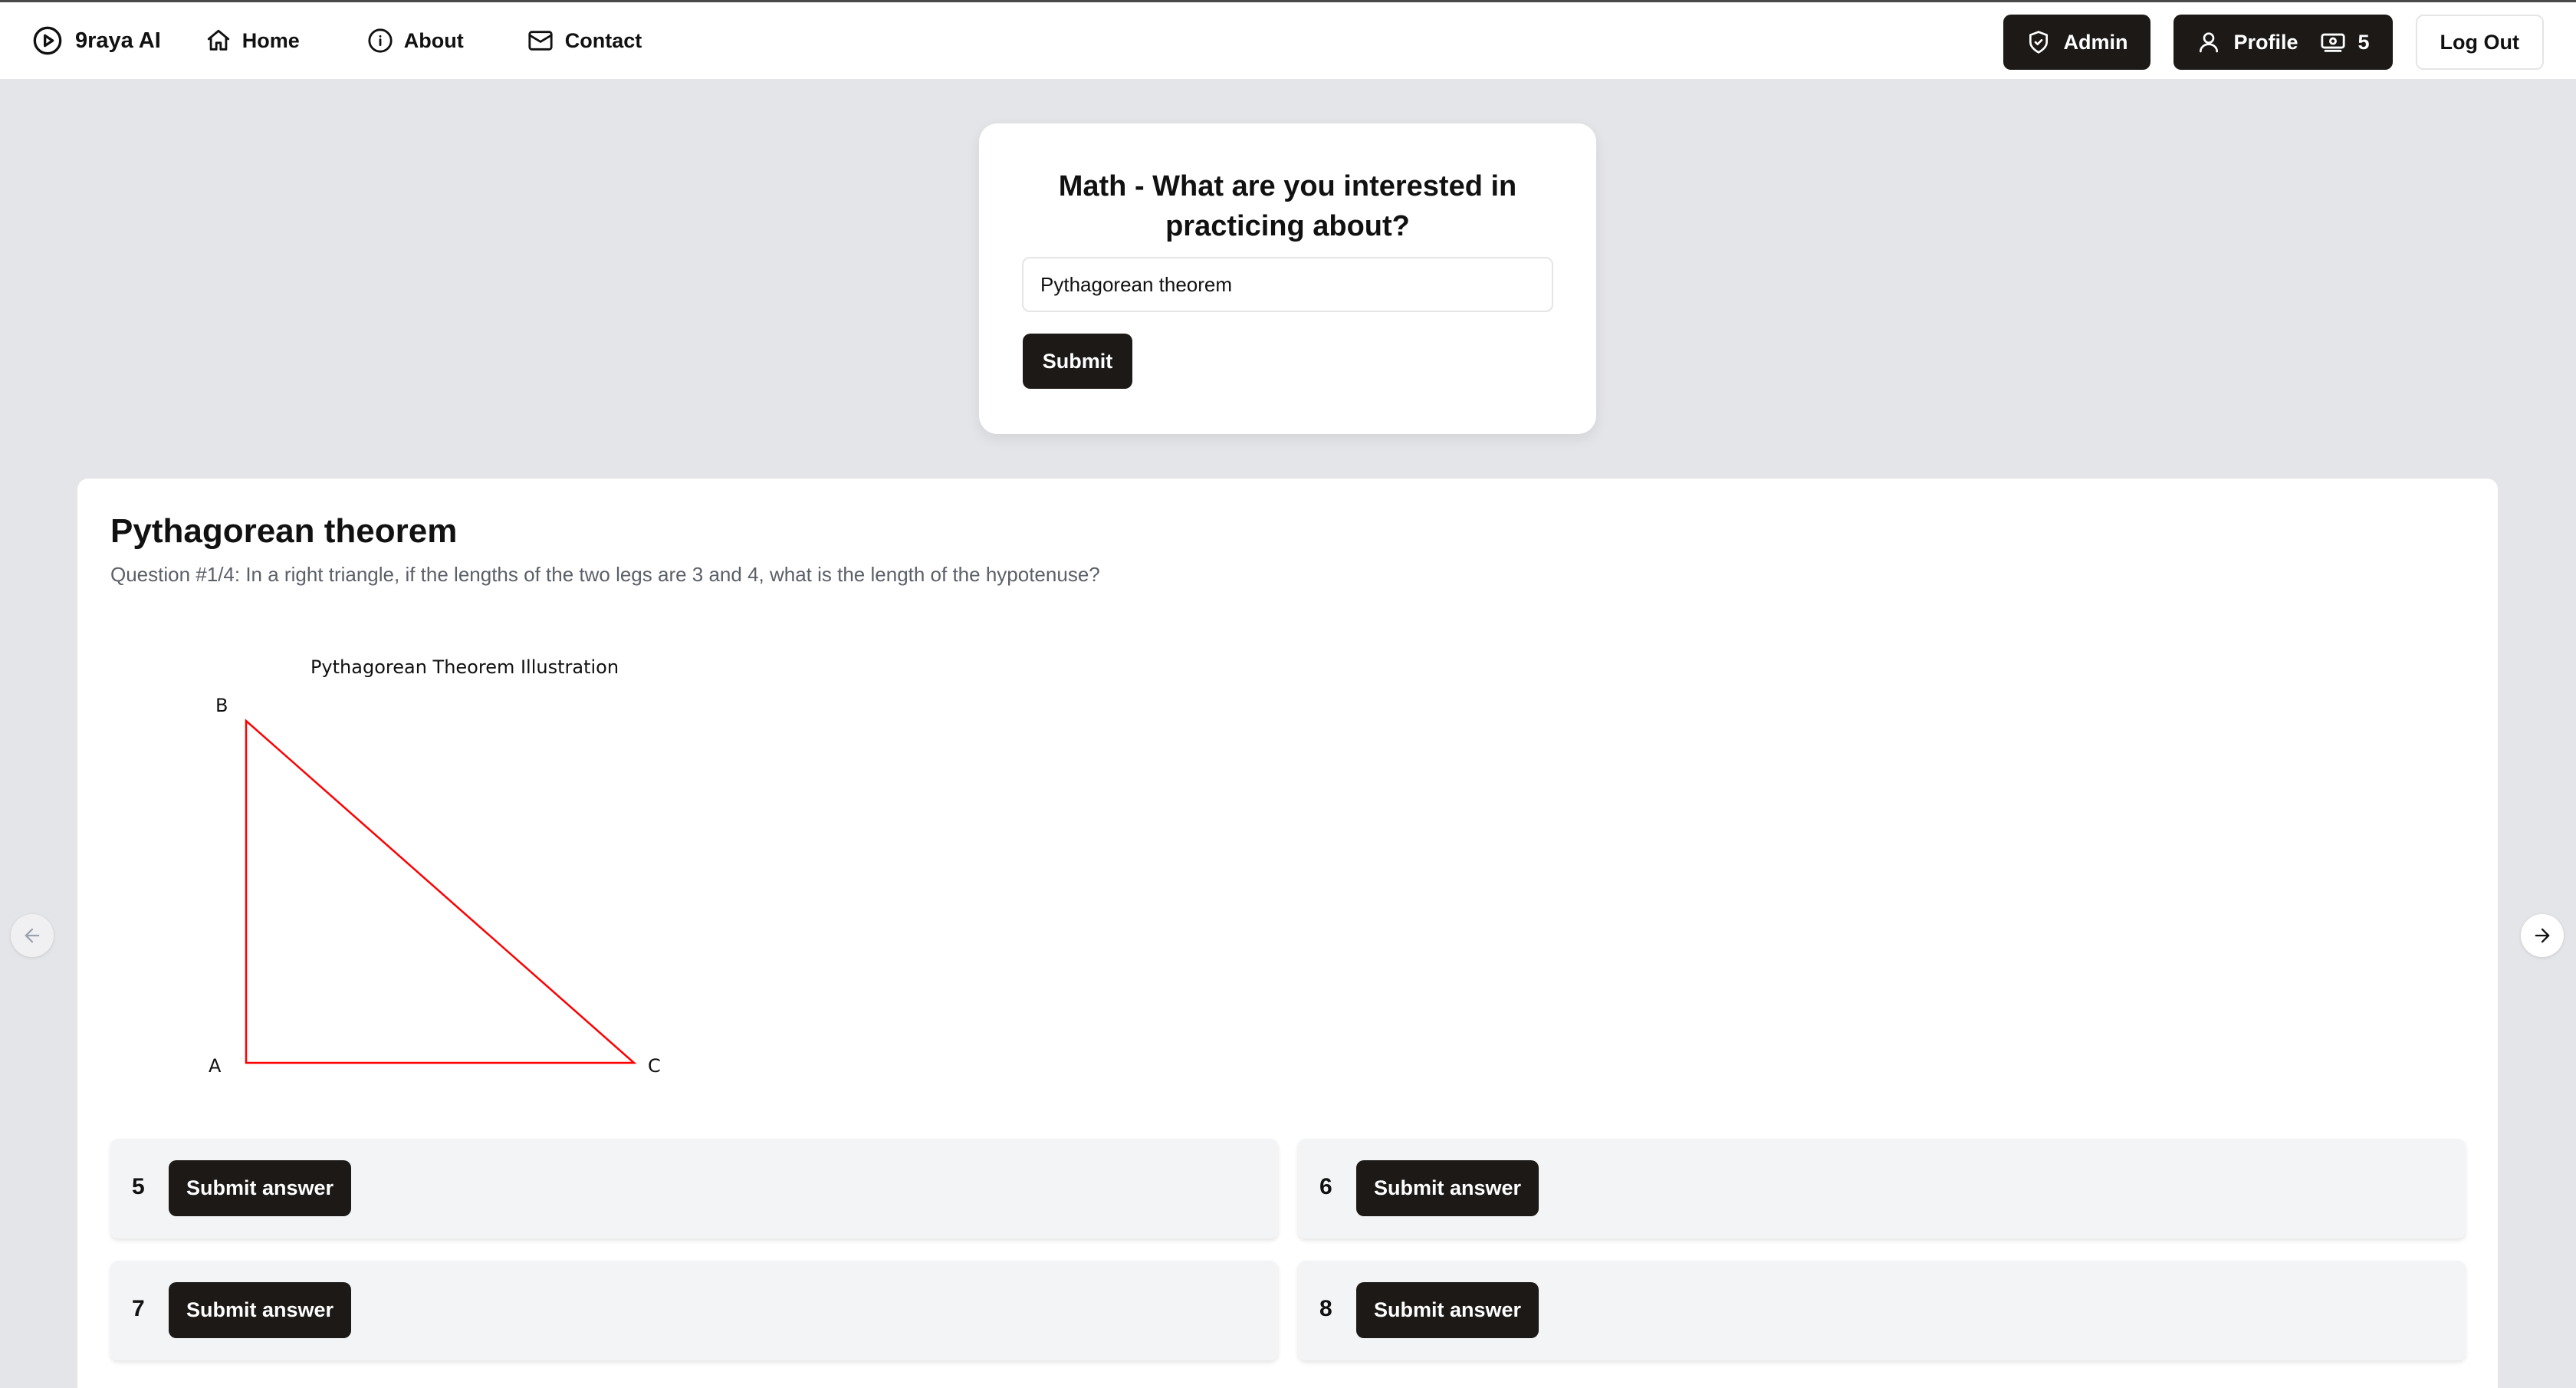  What do you see at coordinates (2364, 42) in the screenshot?
I see `credits-count: 5` at bounding box center [2364, 42].